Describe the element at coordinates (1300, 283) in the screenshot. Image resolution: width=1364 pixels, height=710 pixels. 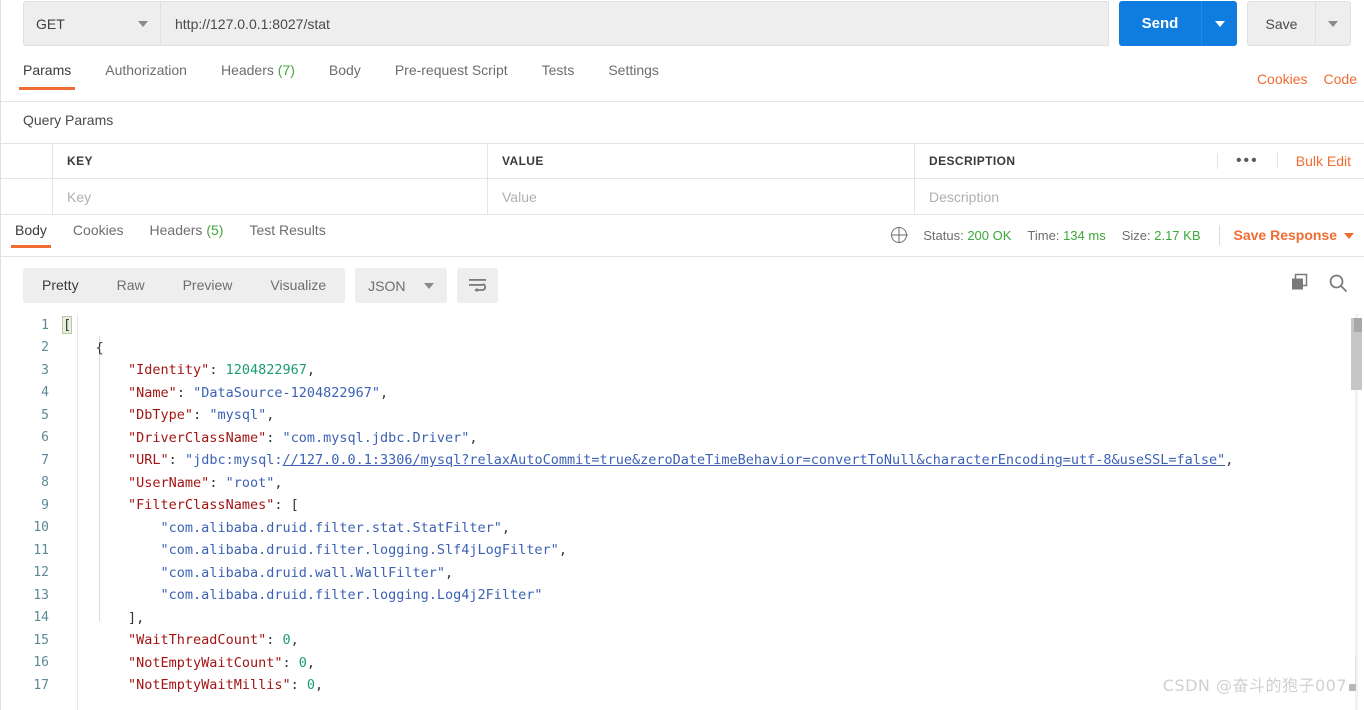
I see `copy-icon` at that location.